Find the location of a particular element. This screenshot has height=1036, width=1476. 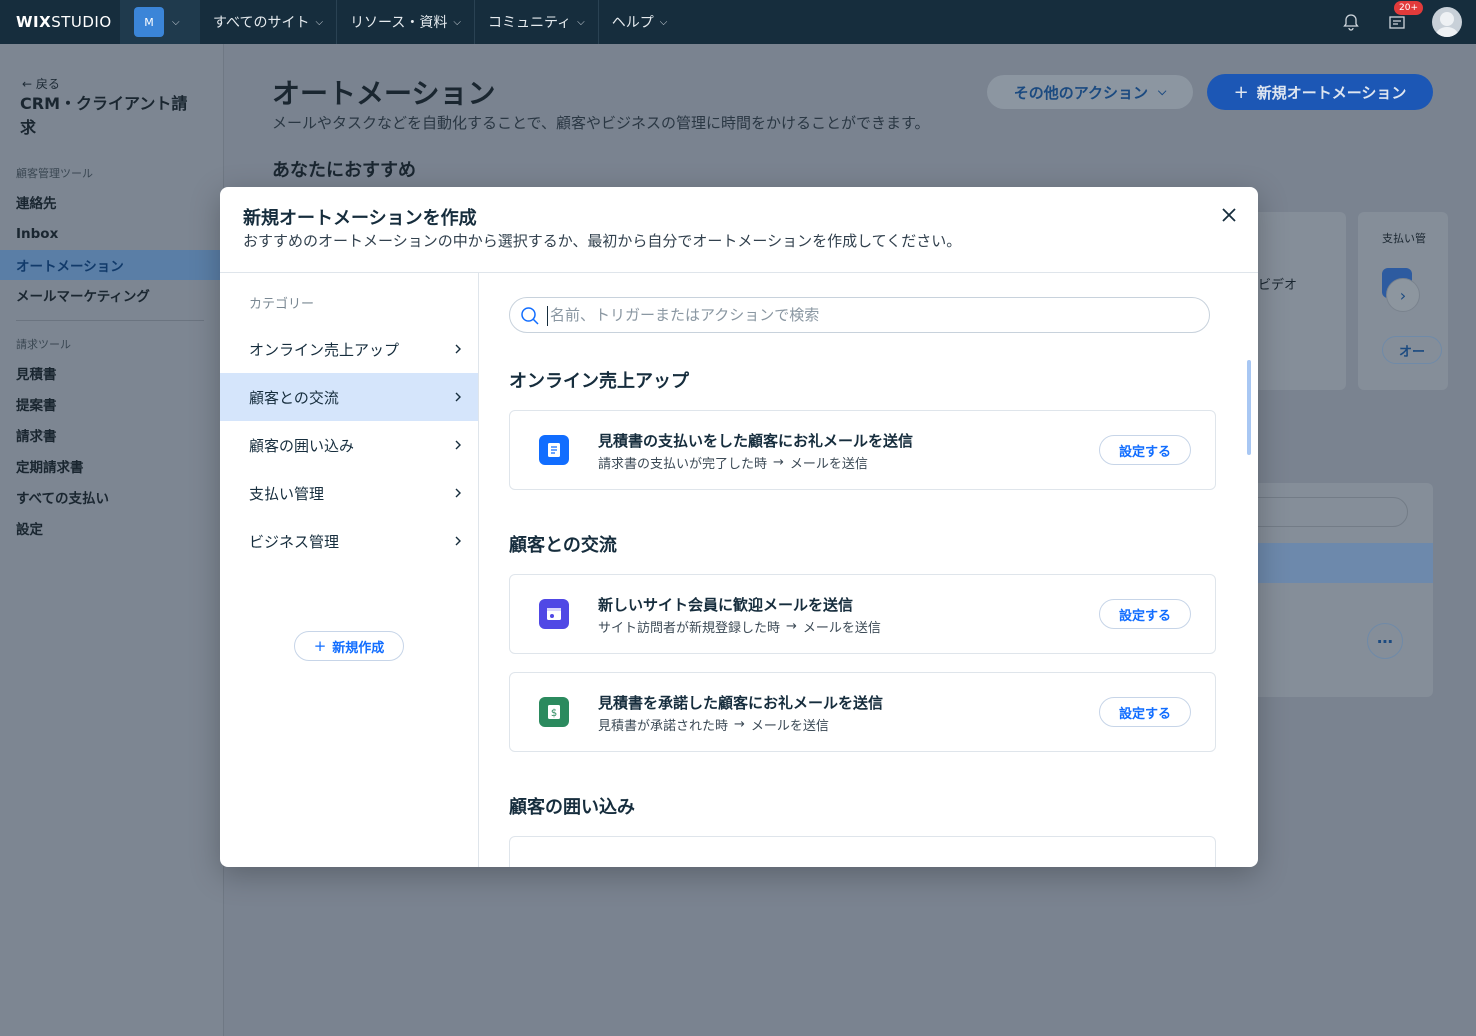

section-label-billing: 請求ツール is located at coordinates (43, 344).